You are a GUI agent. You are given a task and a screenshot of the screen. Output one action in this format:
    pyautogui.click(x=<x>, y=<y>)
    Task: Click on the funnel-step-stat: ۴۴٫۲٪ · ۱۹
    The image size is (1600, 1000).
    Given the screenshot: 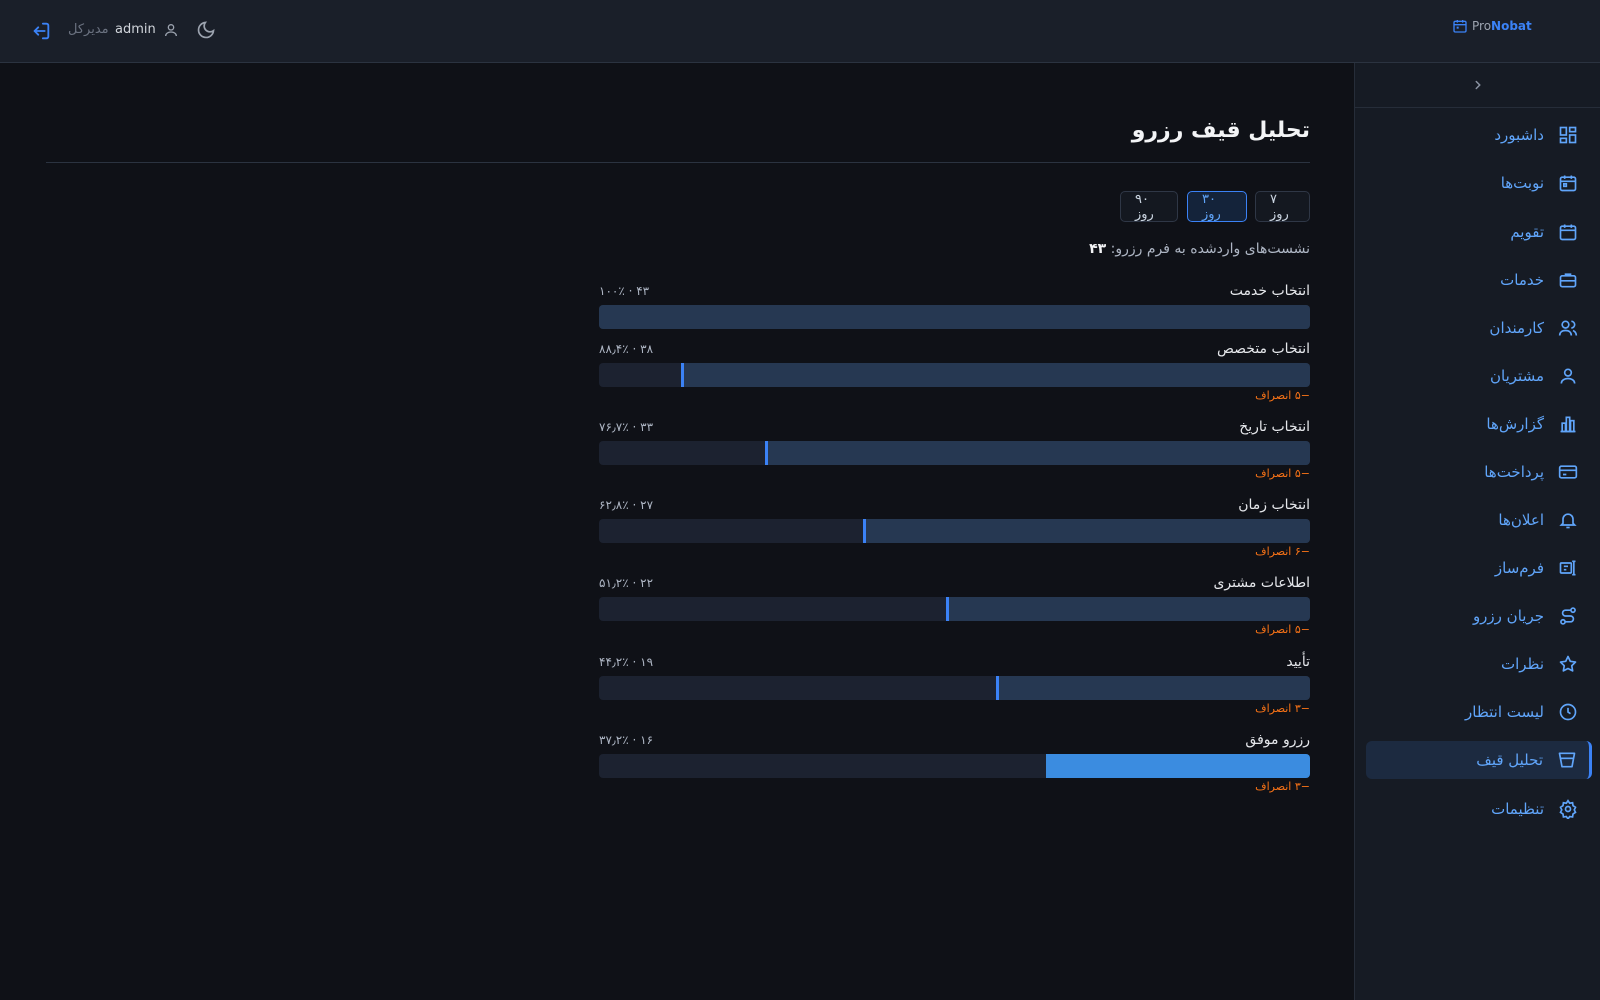 What is the action you would take?
    pyautogui.click(x=626, y=662)
    